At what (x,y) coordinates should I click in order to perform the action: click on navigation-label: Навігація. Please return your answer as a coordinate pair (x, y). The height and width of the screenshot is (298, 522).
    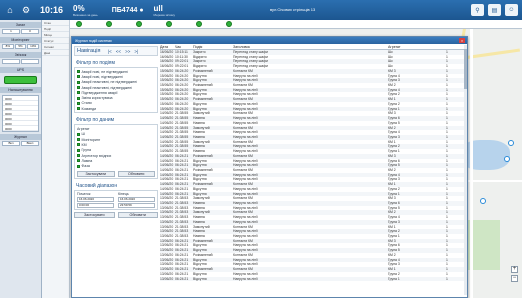
    Looking at the image, I should click on (89, 51).